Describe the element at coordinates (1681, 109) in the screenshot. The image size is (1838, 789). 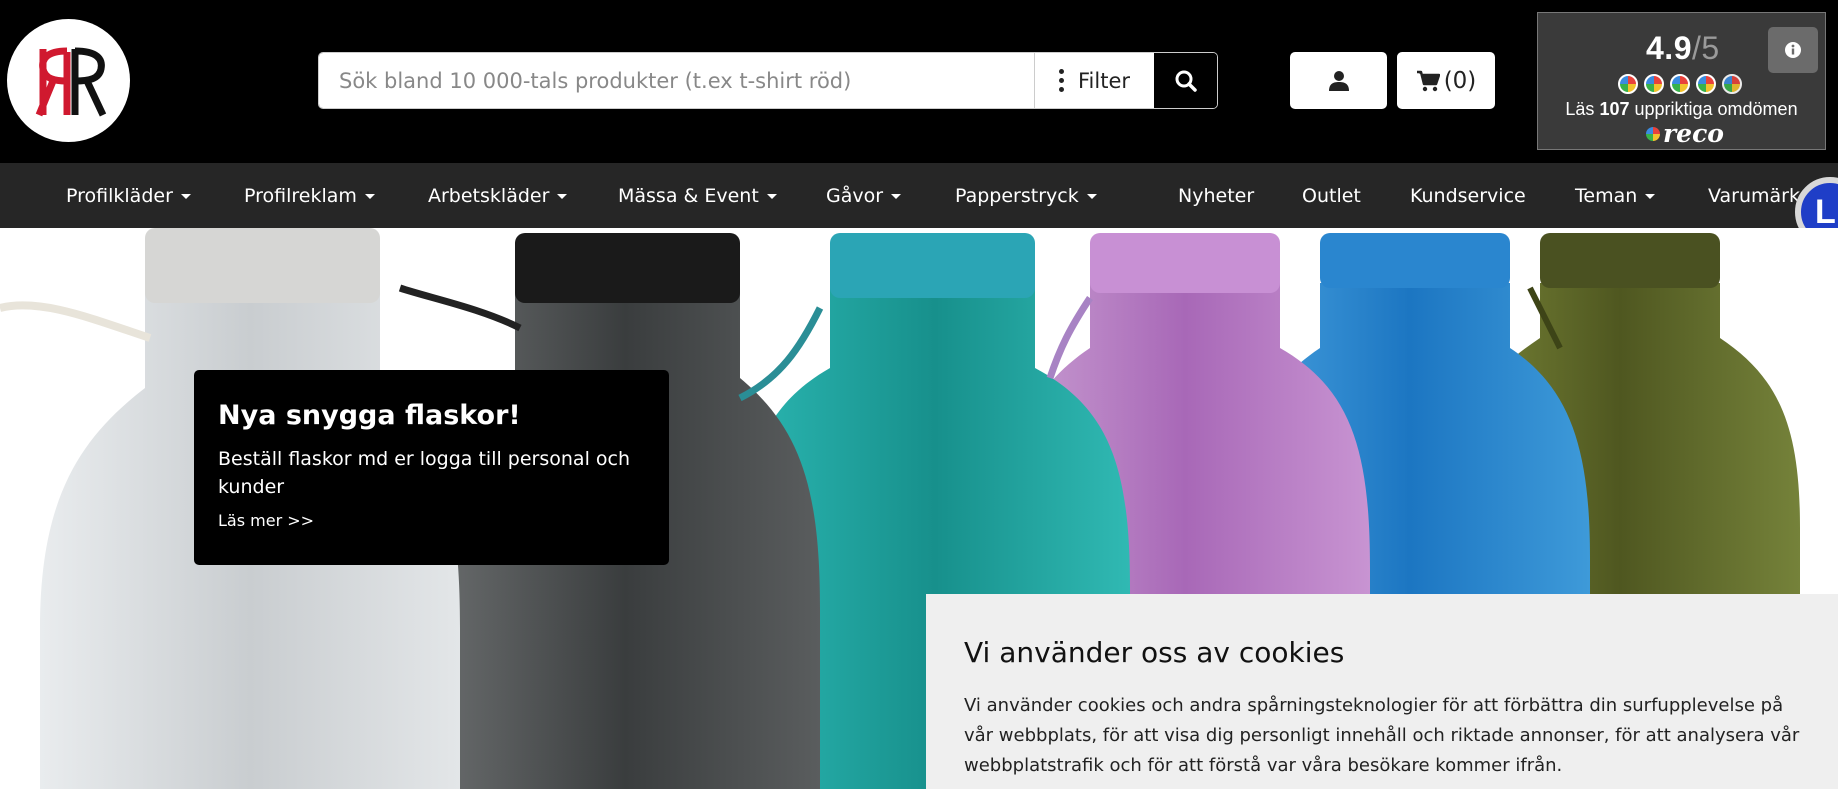
I see `reco-review-link: Läs 107 uppriktiga omdömen` at that location.